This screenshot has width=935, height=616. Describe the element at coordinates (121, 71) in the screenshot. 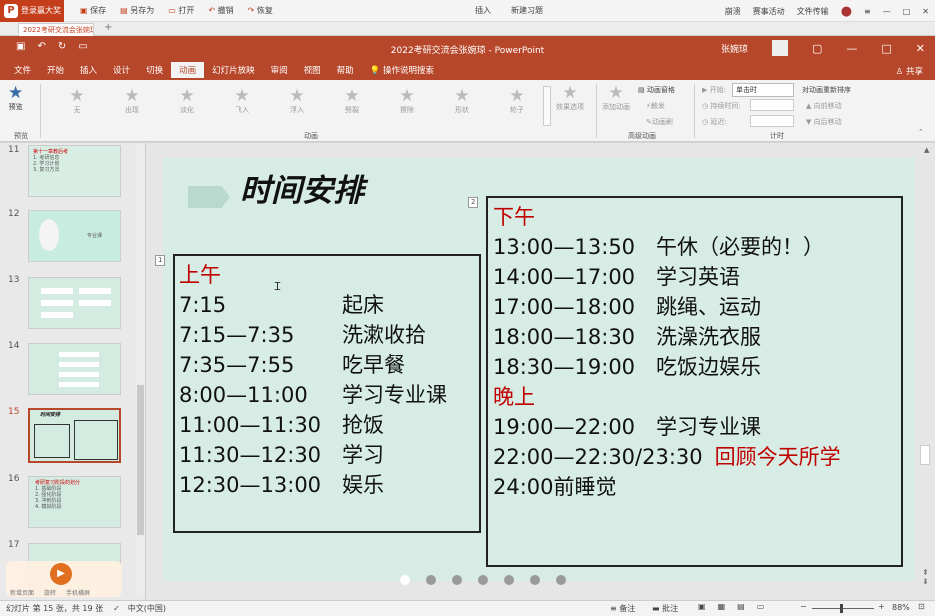

I see `menu-tab-3: 设计` at that location.